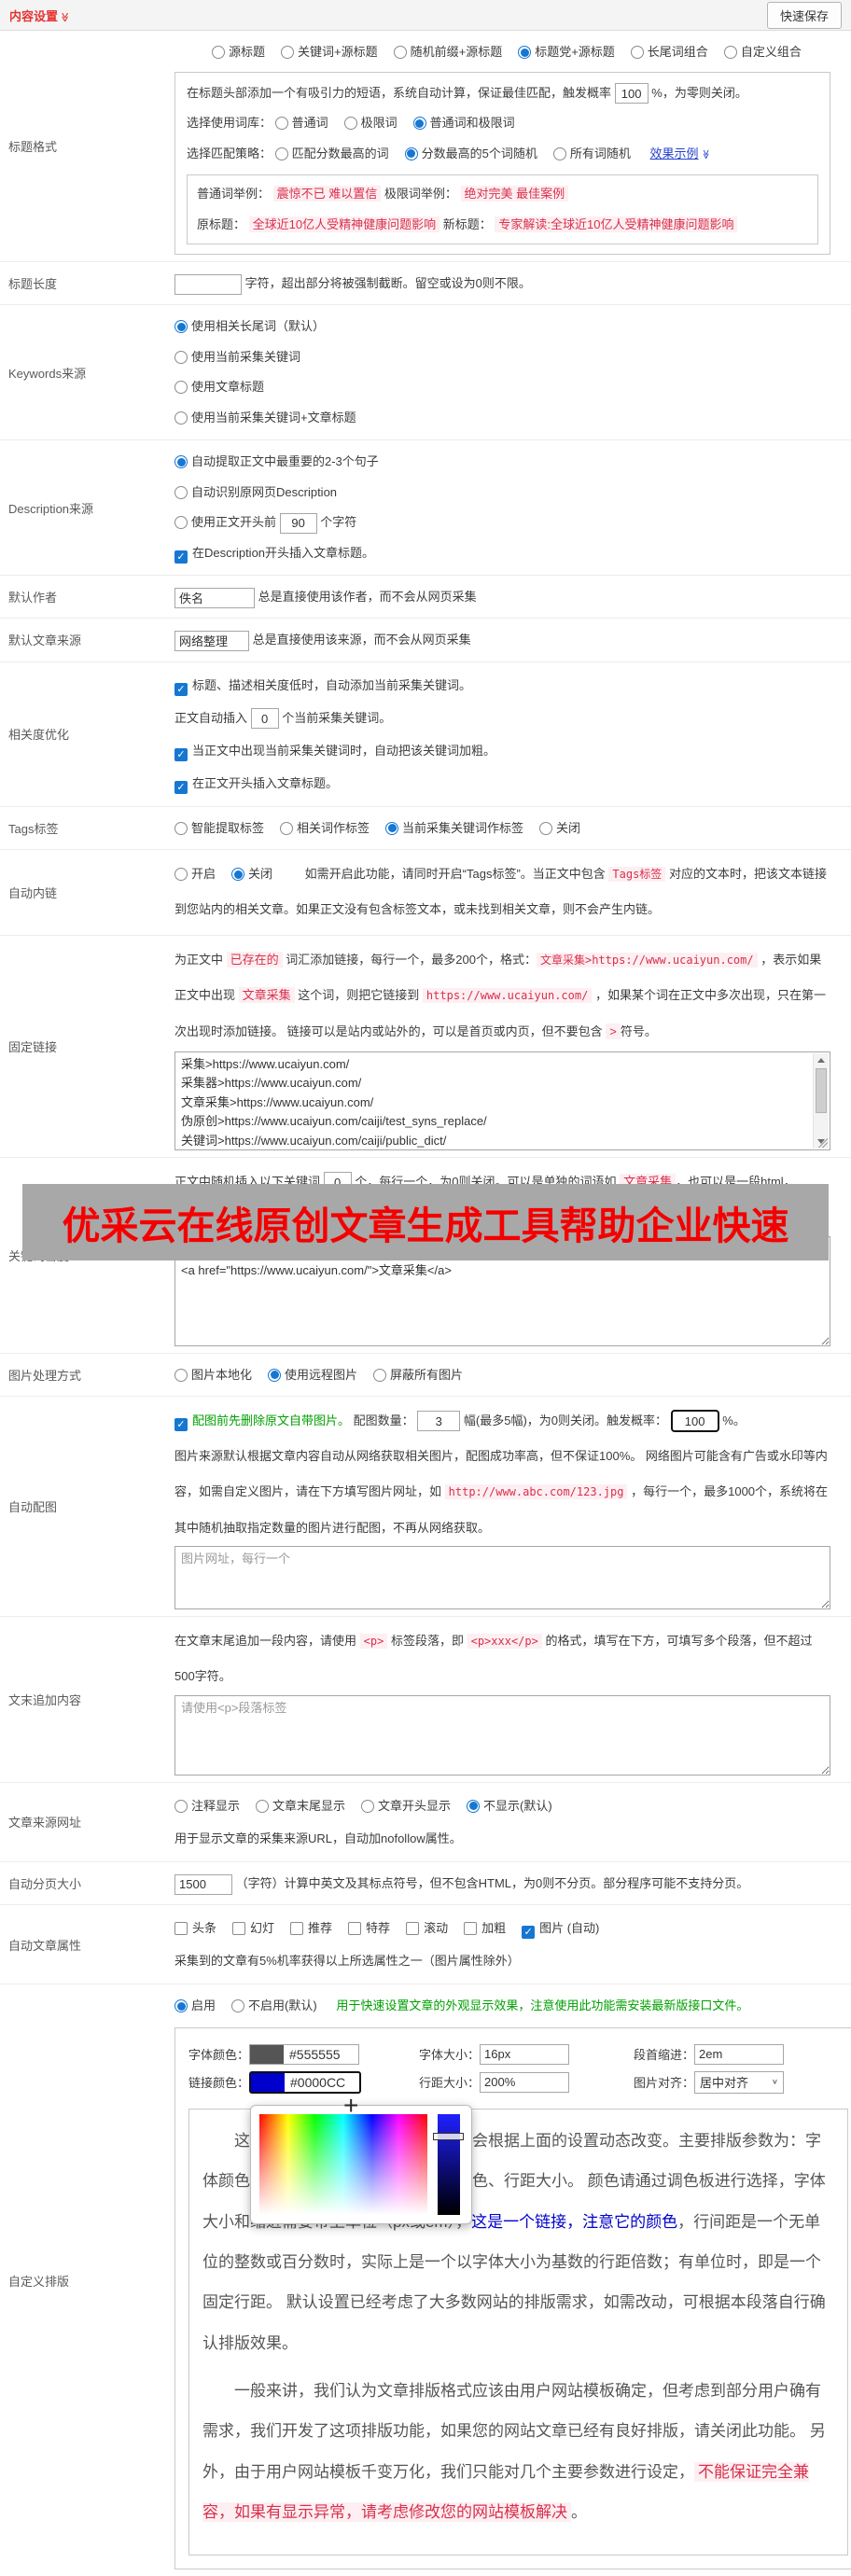 The image size is (851, 2576). What do you see at coordinates (370, 123) in the screenshot?
I see `radio-option: 极限词` at bounding box center [370, 123].